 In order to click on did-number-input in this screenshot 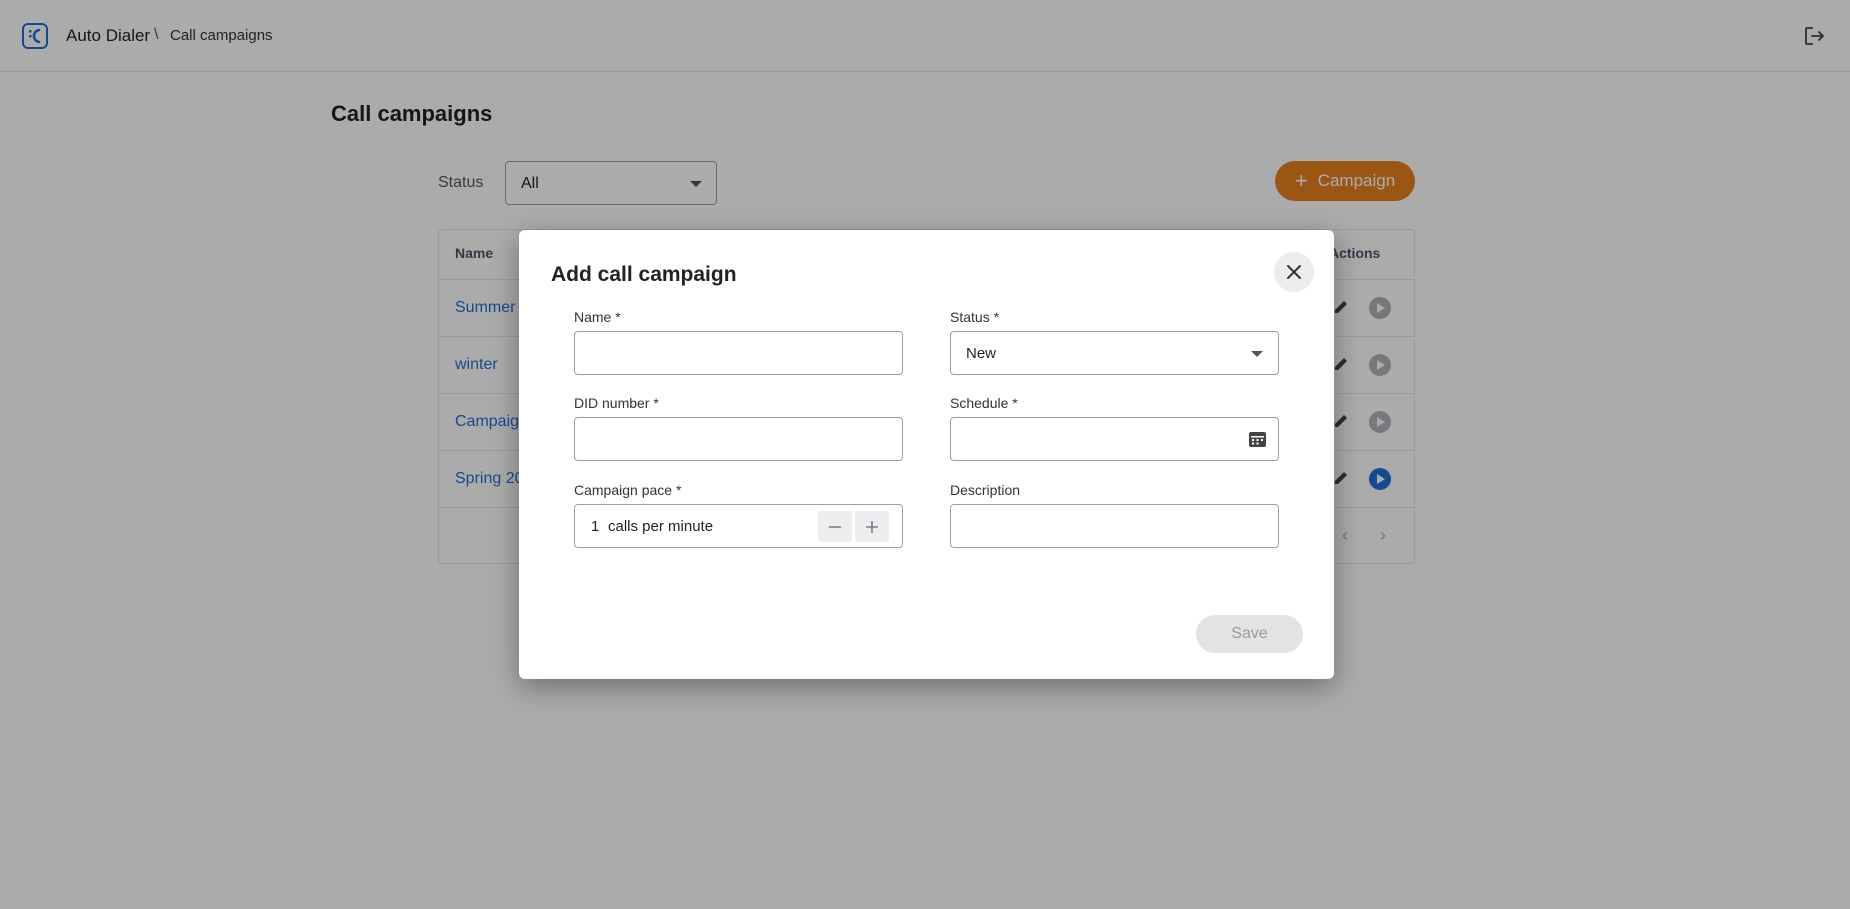, I will do `click(738, 439)`.